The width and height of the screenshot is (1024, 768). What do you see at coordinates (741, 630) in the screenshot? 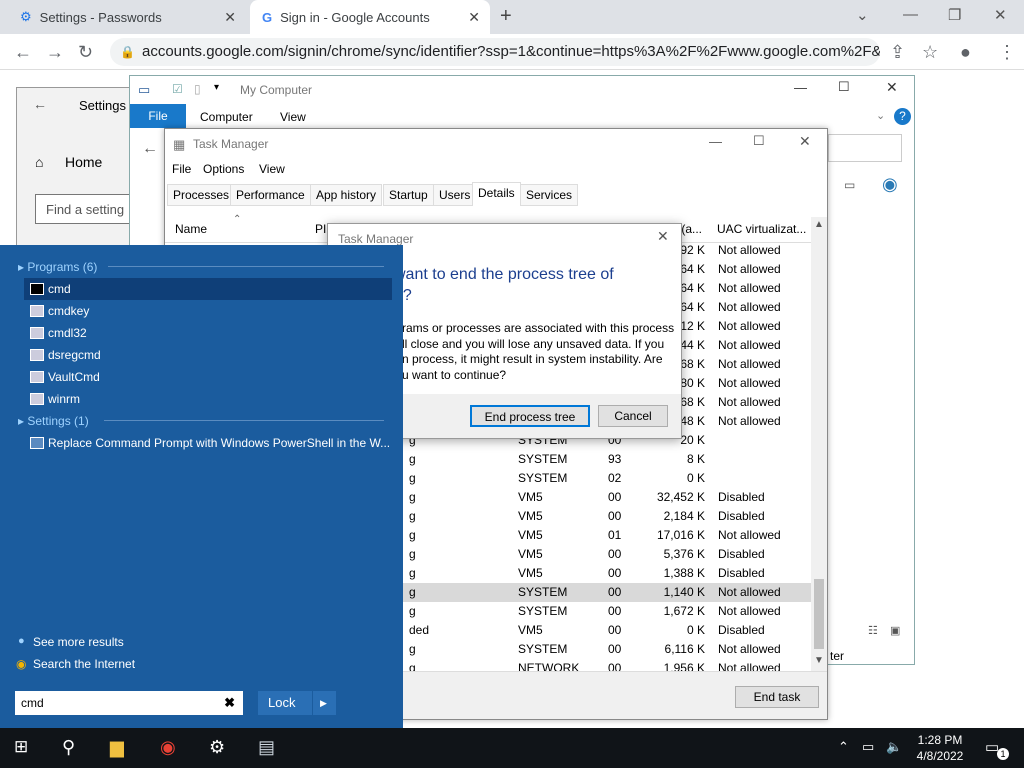
I see `cell-uac: Disabled` at bounding box center [741, 630].